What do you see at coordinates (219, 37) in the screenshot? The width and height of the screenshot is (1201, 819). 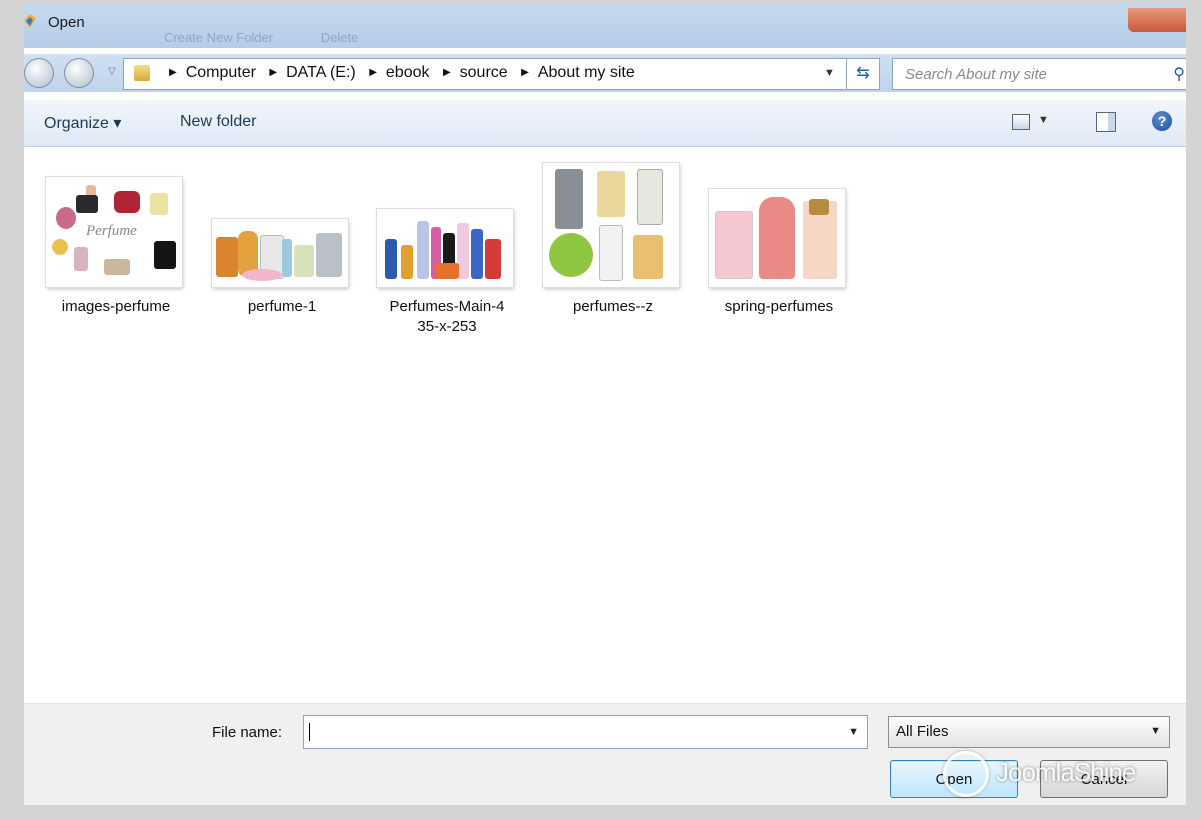 I see `faded-create-folder: Create New Folder` at bounding box center [219, 37].